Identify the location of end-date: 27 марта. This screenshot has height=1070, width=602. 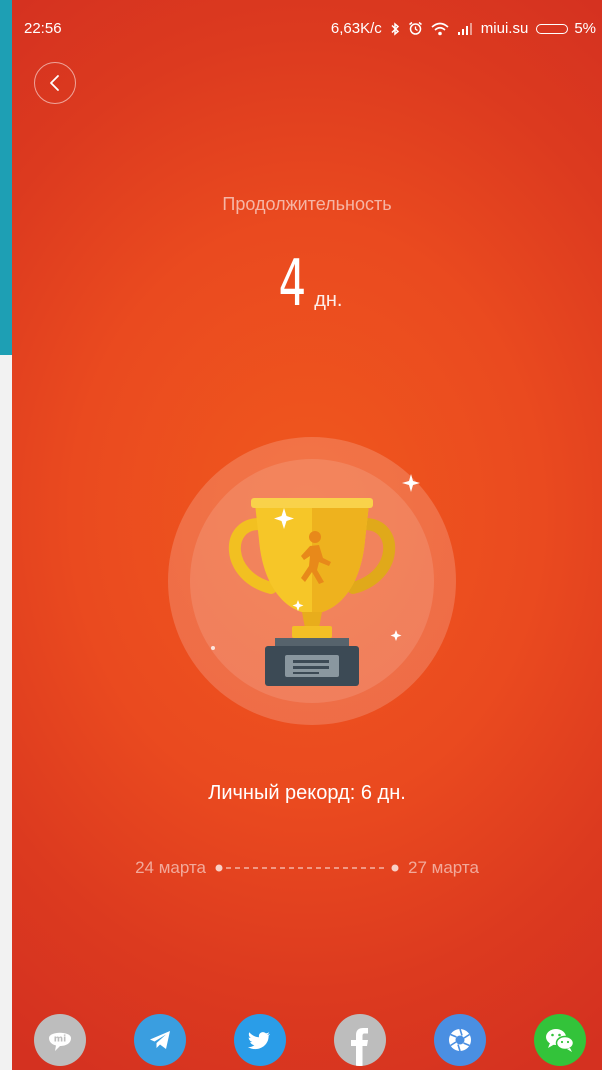
(443, 867).